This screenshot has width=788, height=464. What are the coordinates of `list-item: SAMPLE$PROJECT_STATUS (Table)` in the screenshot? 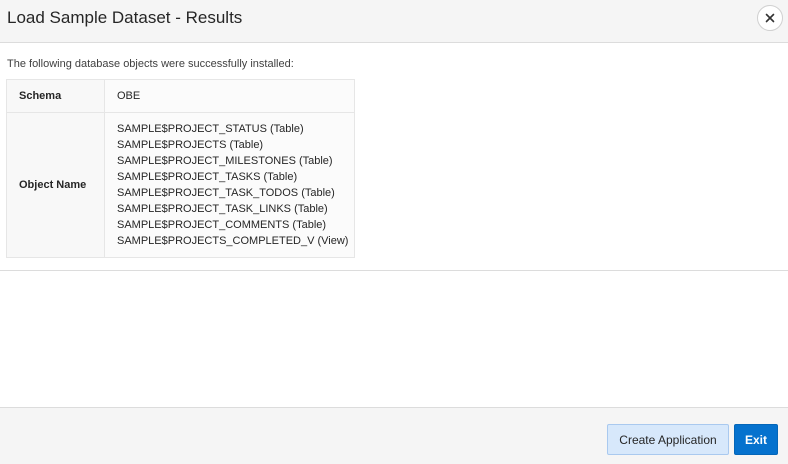 It's located at (210, 129).